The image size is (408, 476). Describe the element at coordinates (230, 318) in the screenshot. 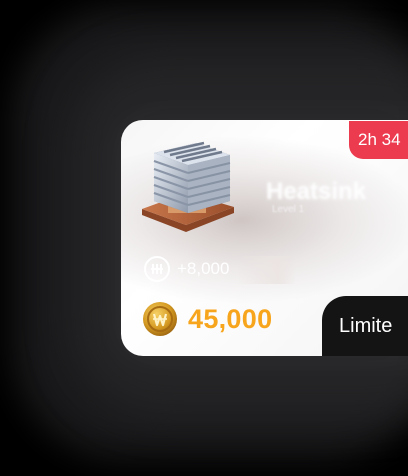

I see `price-value: 45,000` at that location.